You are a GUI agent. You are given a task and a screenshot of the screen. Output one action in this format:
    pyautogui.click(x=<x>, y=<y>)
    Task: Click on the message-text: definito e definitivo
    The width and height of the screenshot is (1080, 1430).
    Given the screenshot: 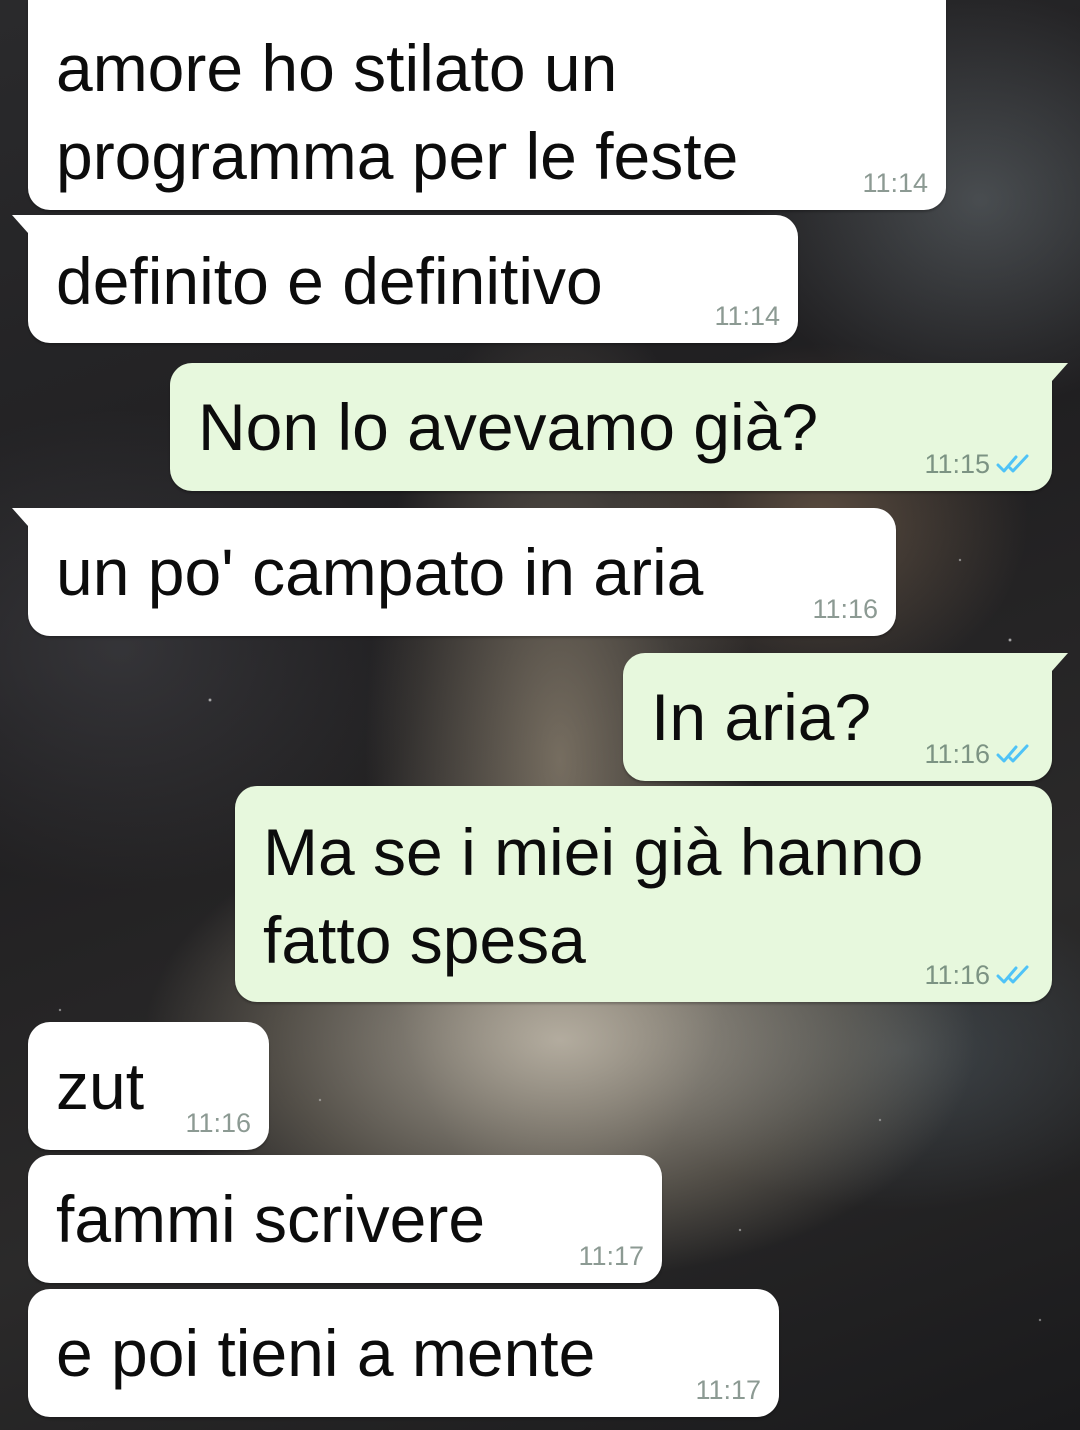 What is the action you would take?
    pyautogui.click(x=329, y=281)
    